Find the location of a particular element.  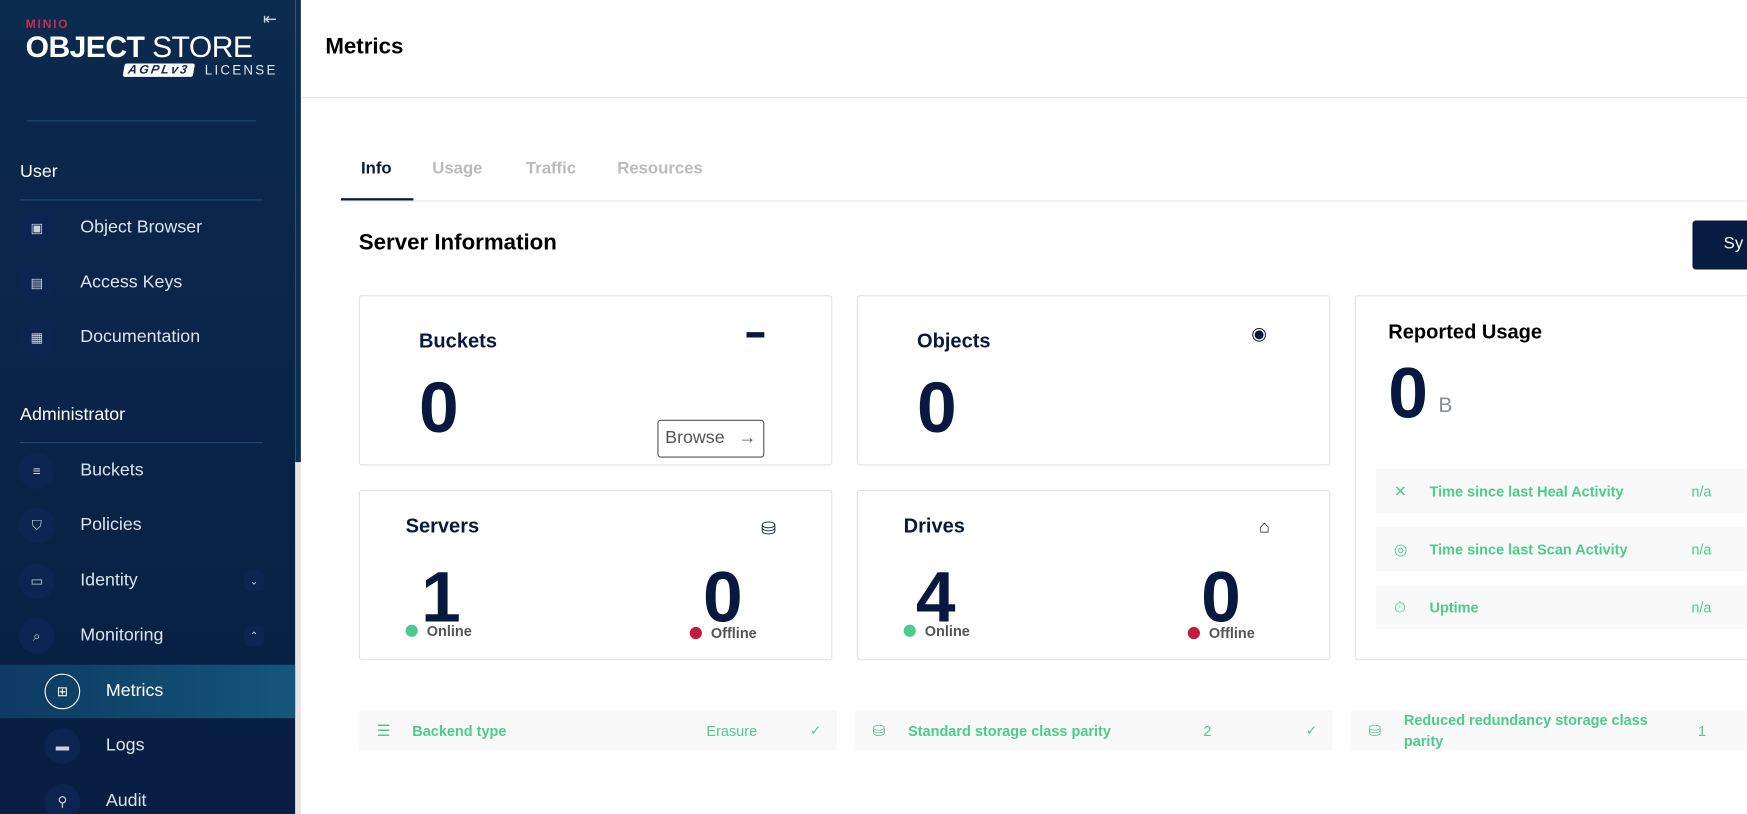

scan-activity-row: ◎ Time since last Scan Activity n/a is located at coordinates (1561, 549).